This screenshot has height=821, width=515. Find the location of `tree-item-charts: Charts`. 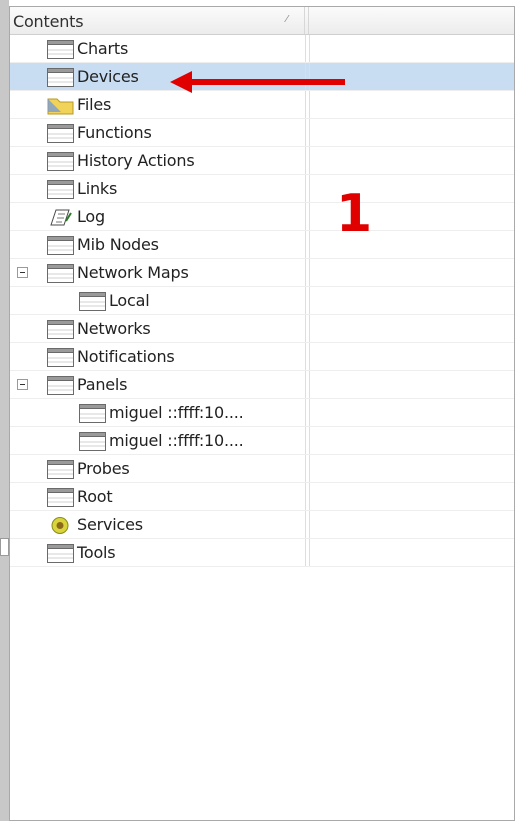

tree-item-charts: Charts is located at coordinates (262, 49).